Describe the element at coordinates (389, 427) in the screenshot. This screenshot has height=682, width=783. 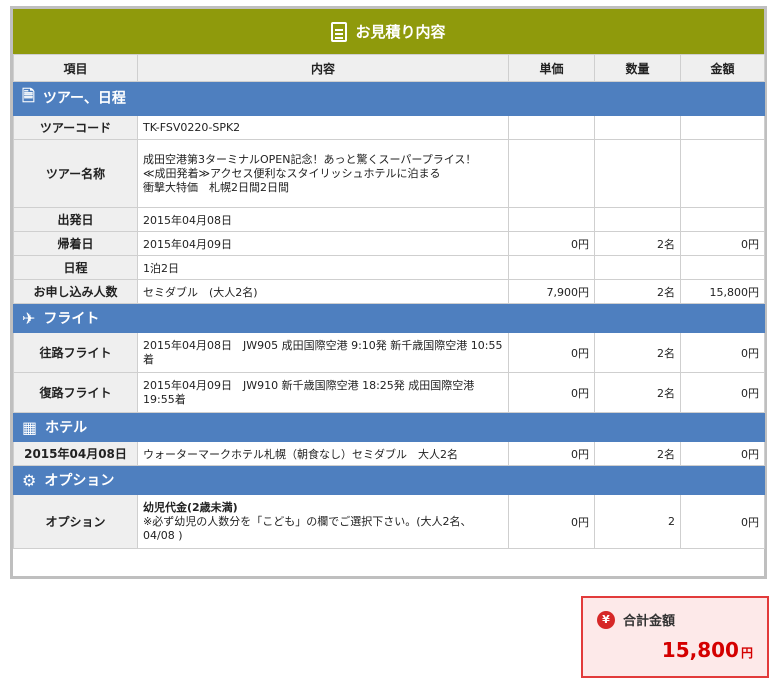
I see `section-hotel: ▦ ホテル` at that location.